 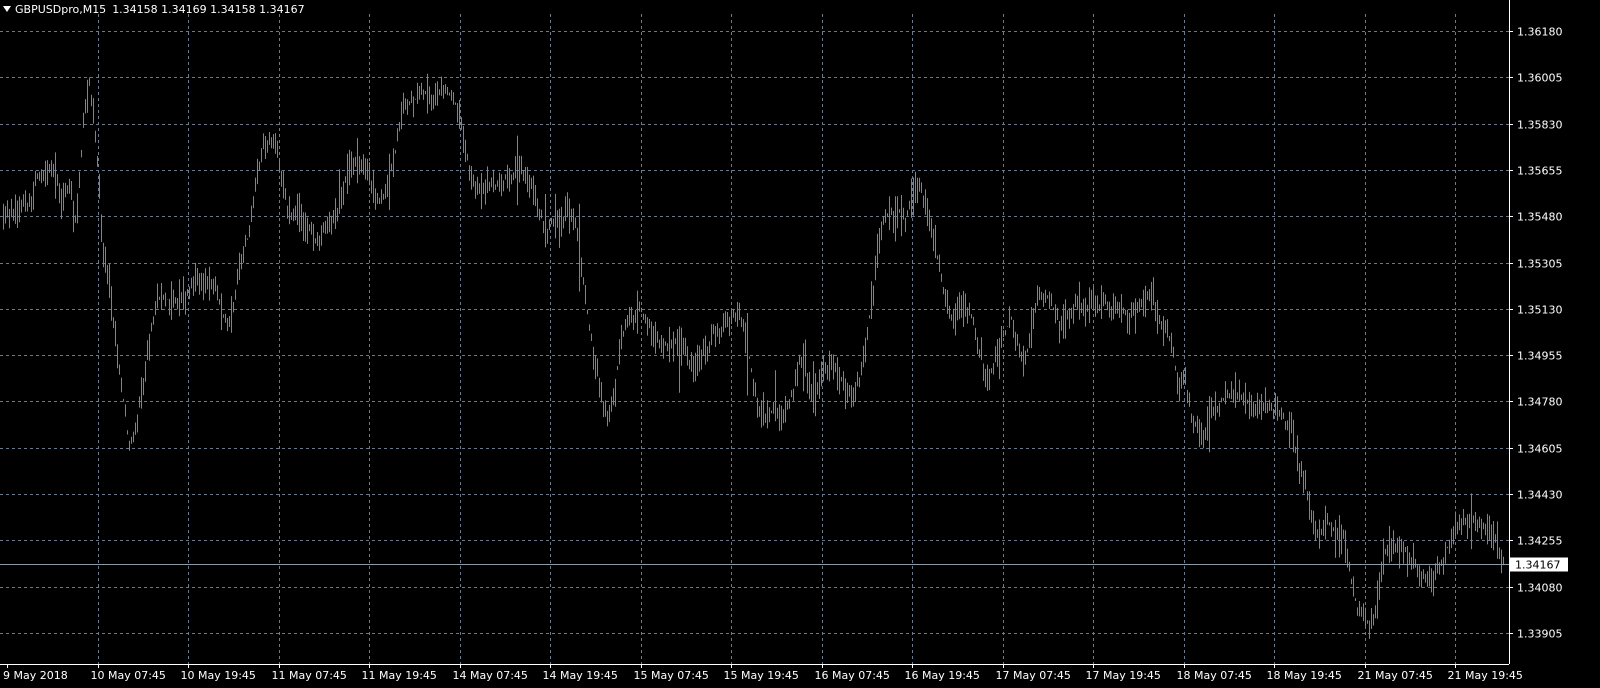 I want to click on time-axis-label: 11 May 19:45, so click(x=399, y=675).